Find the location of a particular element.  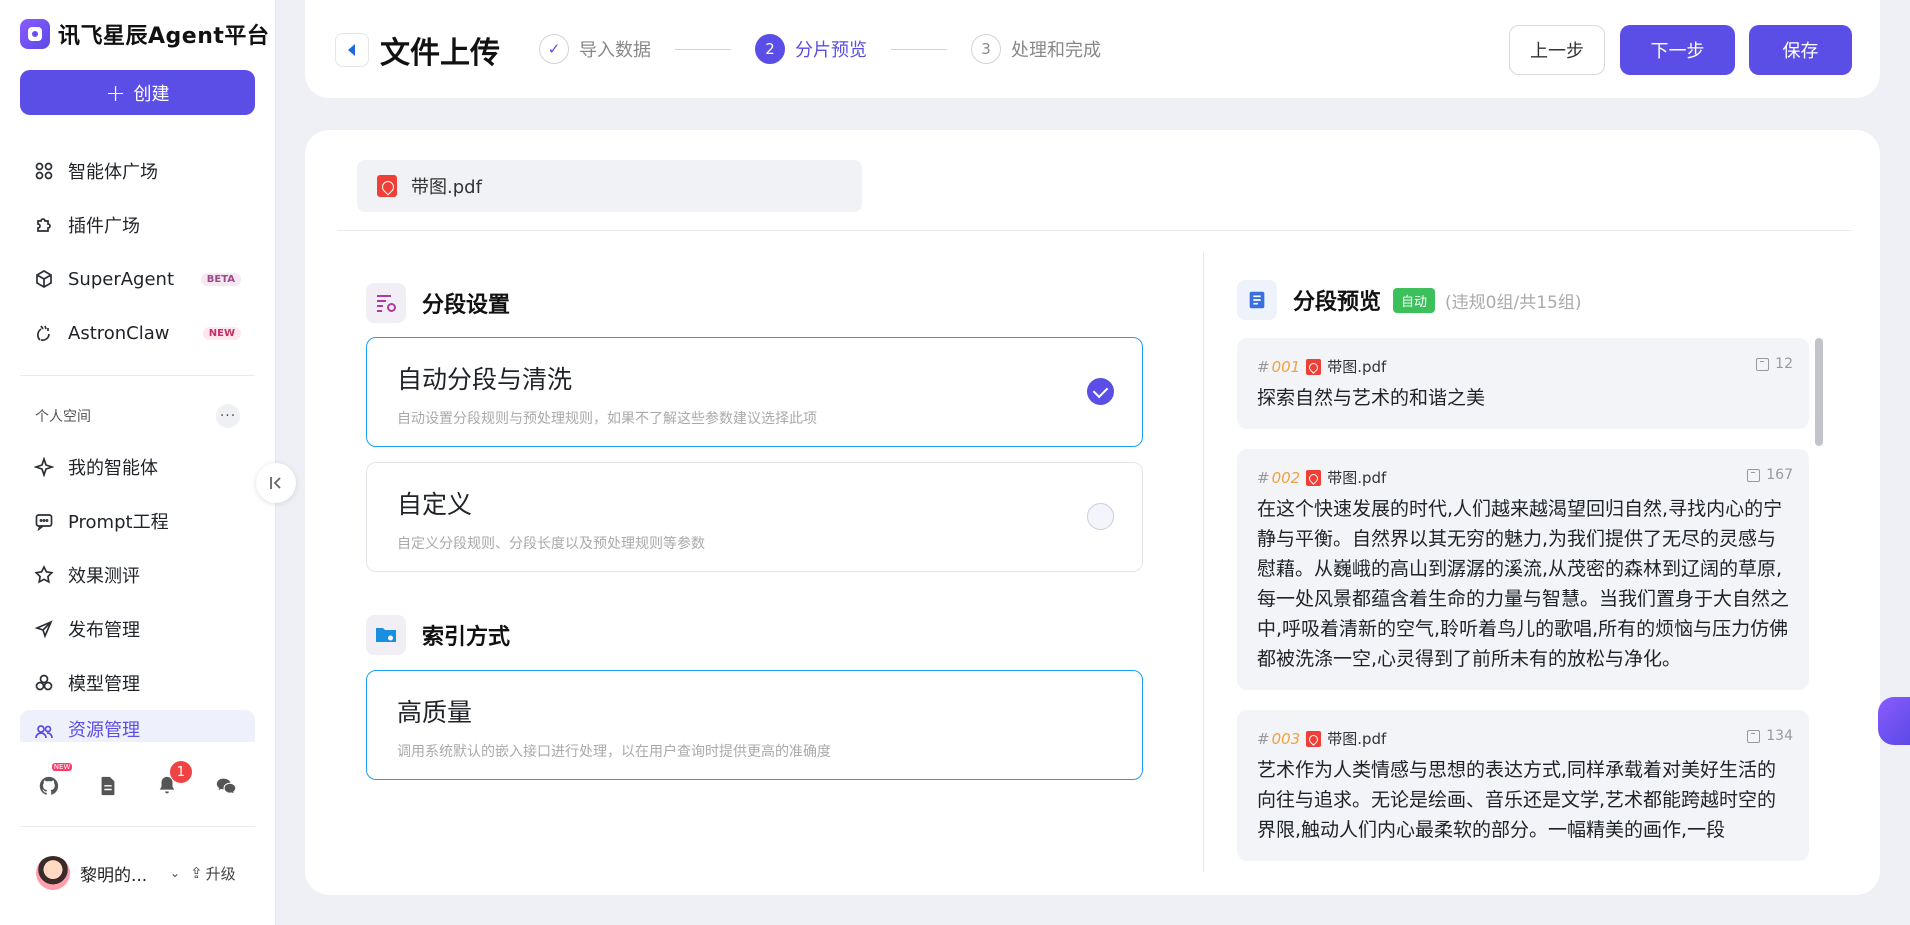

wechat-icon is located at coordinates (225, 786).